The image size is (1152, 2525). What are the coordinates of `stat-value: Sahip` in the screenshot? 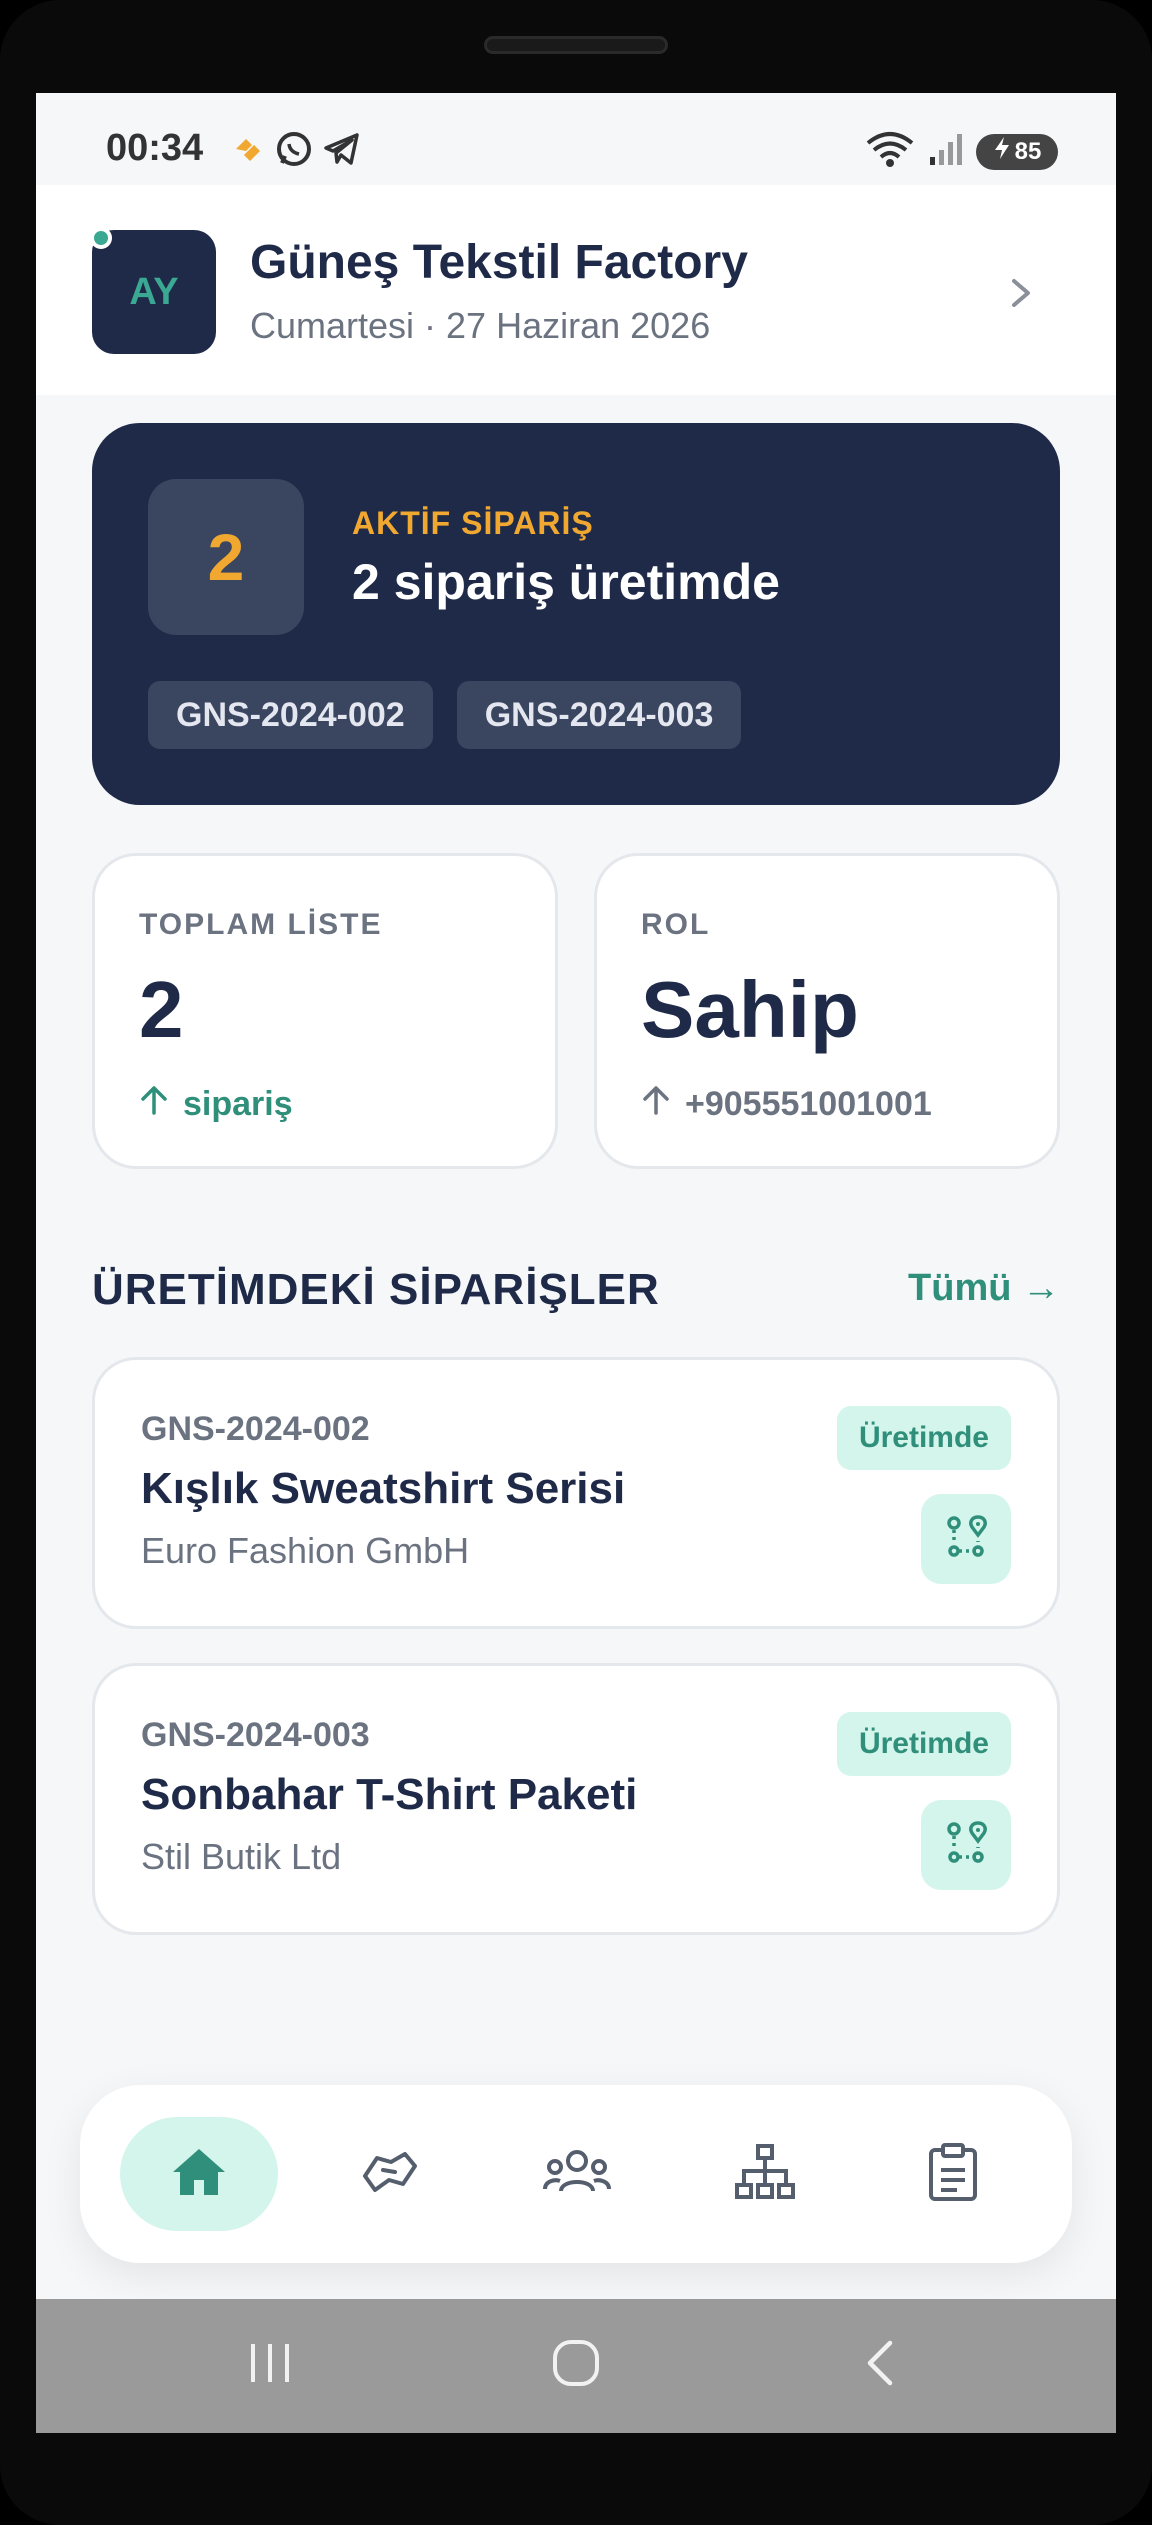 It's located at (750, 1009).